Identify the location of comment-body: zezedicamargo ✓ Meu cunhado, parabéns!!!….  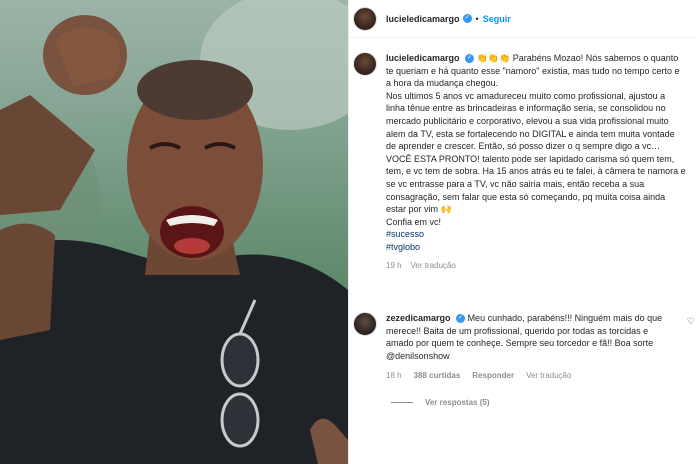
(532, 347).